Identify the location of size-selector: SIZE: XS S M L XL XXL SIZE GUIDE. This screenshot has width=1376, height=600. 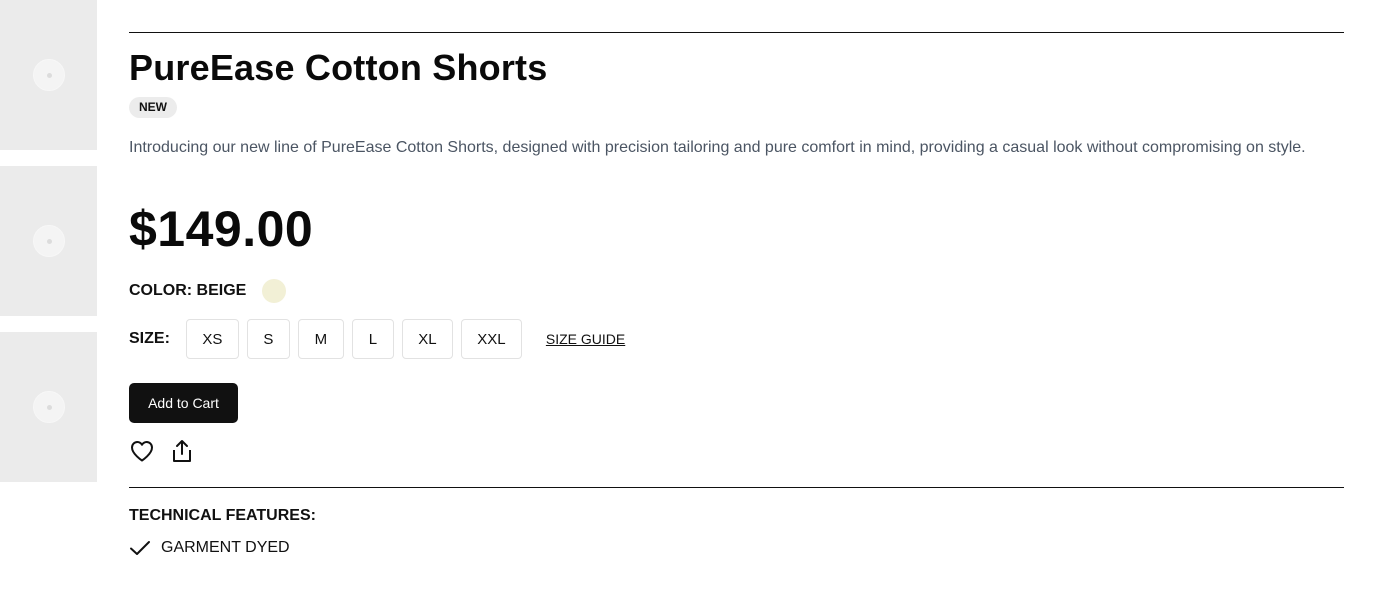
(377, 339).